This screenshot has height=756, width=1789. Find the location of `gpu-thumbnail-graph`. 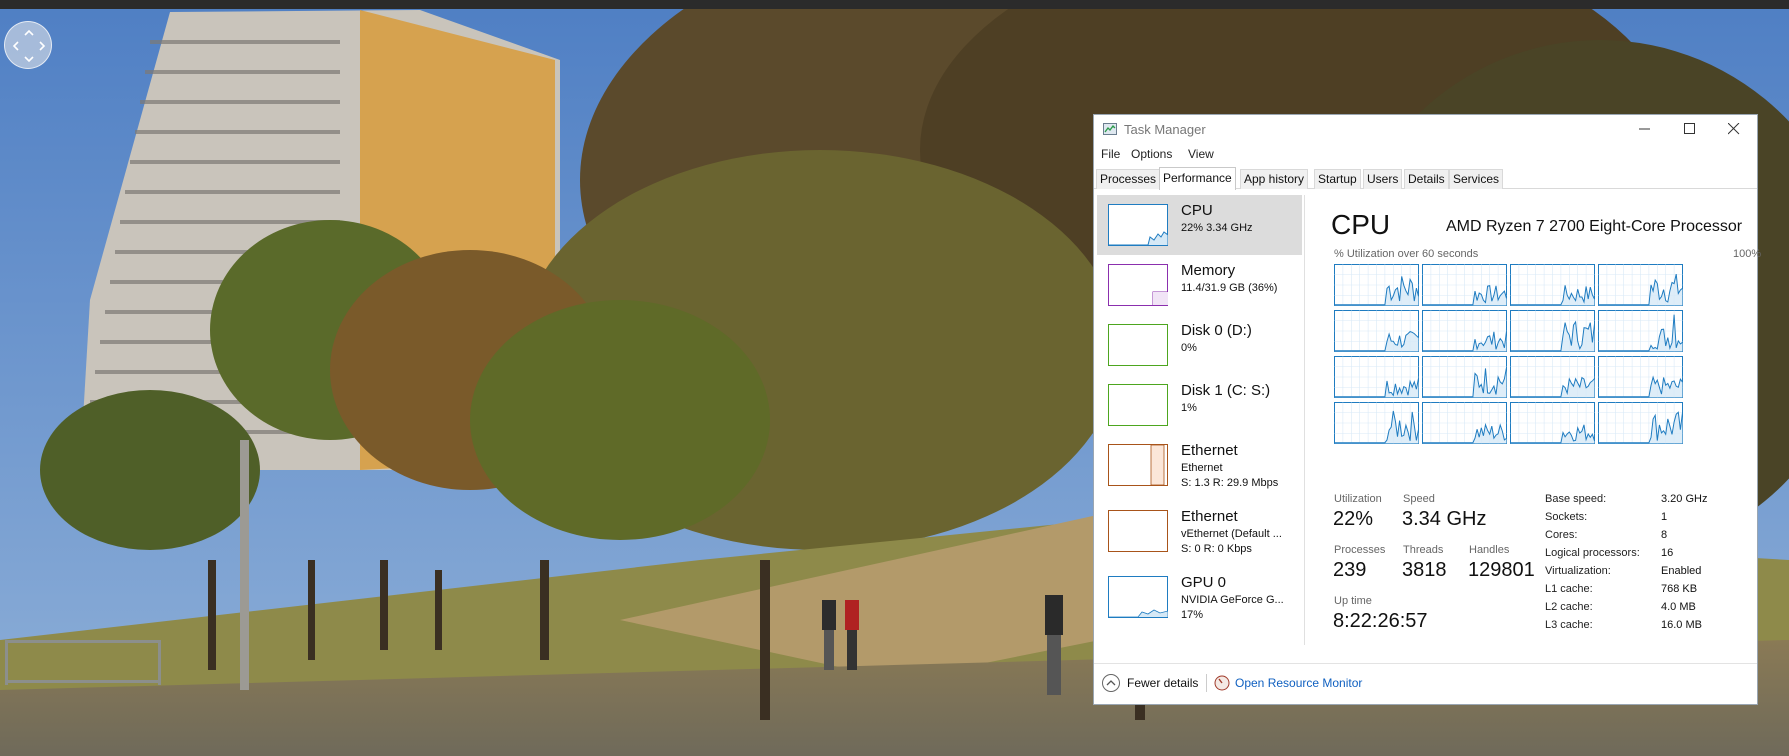

gpu-thumbnail-graph is located at coordinates (1138, 597).